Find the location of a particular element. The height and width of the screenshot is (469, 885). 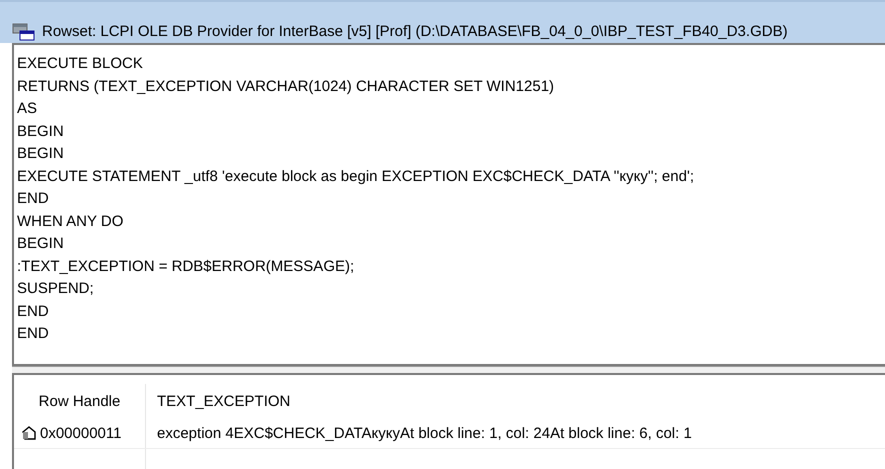

row-handle: 0x00000011 is located at coordinates (81, 433).